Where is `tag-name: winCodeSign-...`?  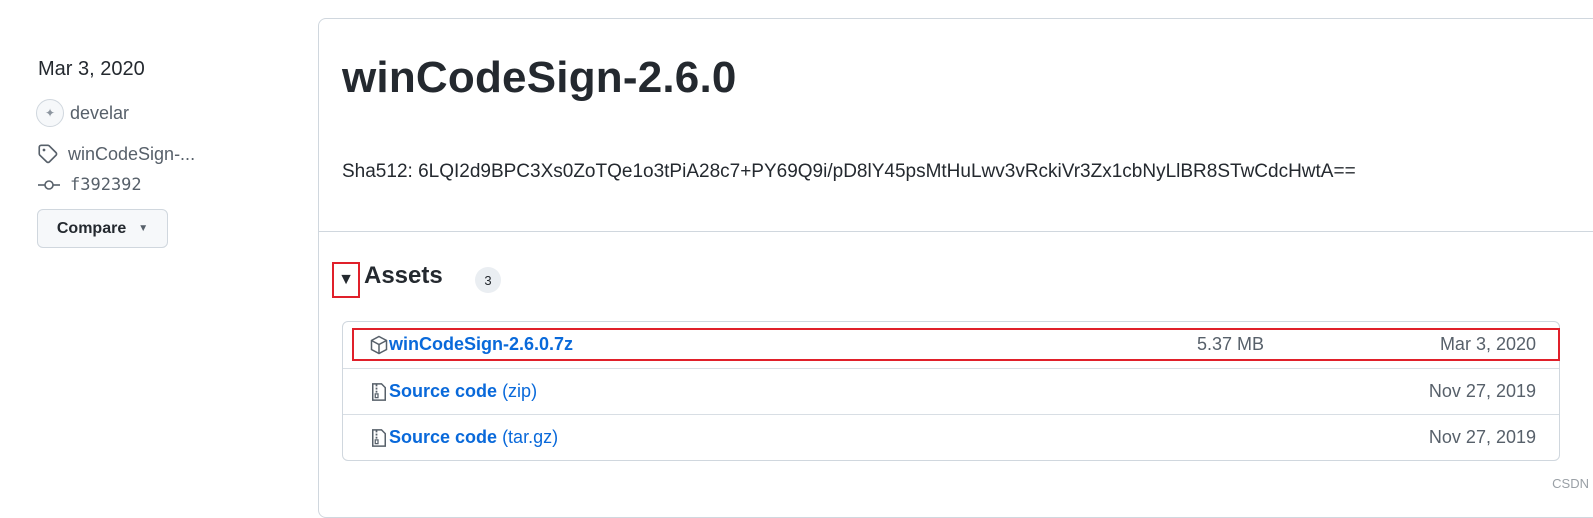 tag-name: winCodeSign-... is located at coordinates (131, 154).